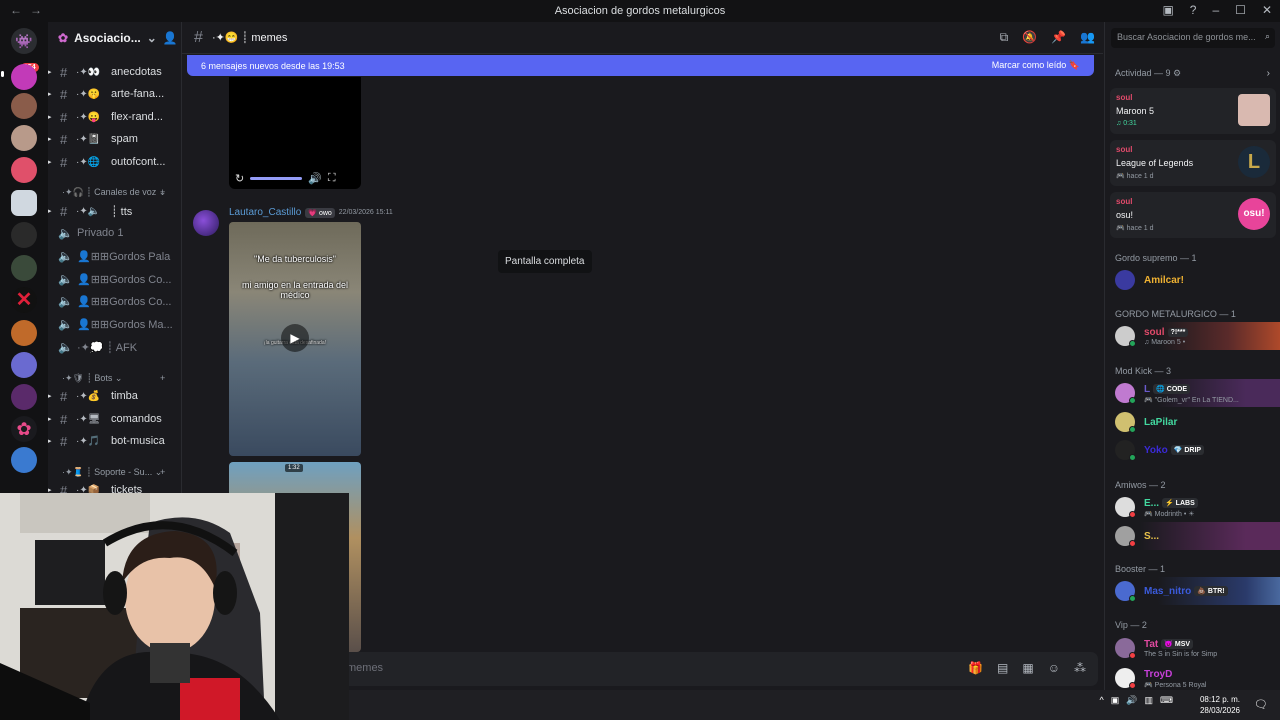  Describe the element at coordinates (1192, 591) in the screenshot. I see `member-item: Mas_nitro 💩 BTR!` at that location.